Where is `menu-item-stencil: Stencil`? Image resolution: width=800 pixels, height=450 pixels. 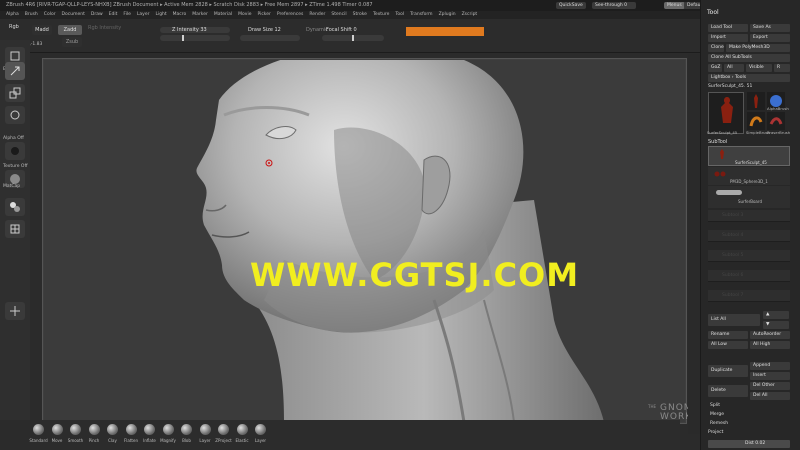
menu-item-stencil: Stencil is located at coordinates (338, 14).